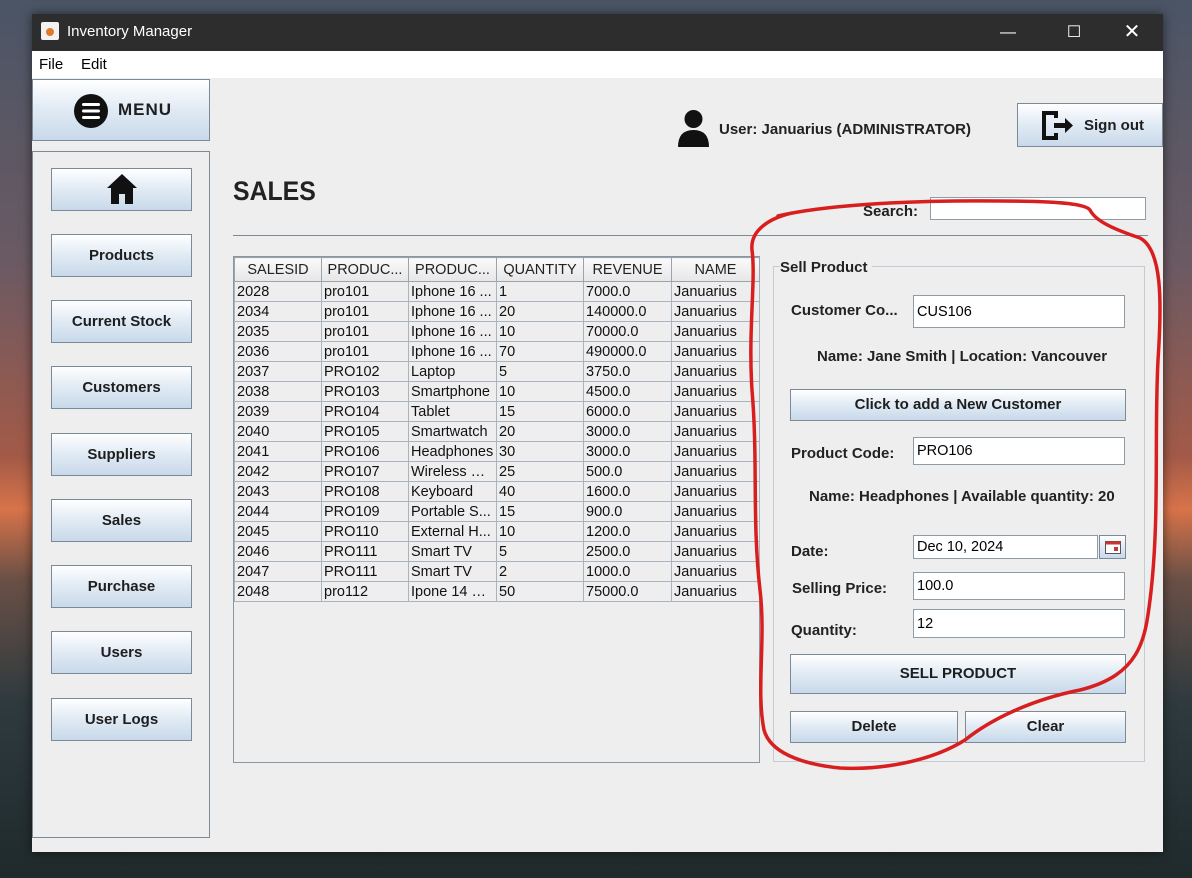 This screenshot has width=1192, height=878. What do you see at coordinates (958, 405) in the screenshot?
I see `add-customer-button: Click to add a New Customer` at bounding box center [958, 405].